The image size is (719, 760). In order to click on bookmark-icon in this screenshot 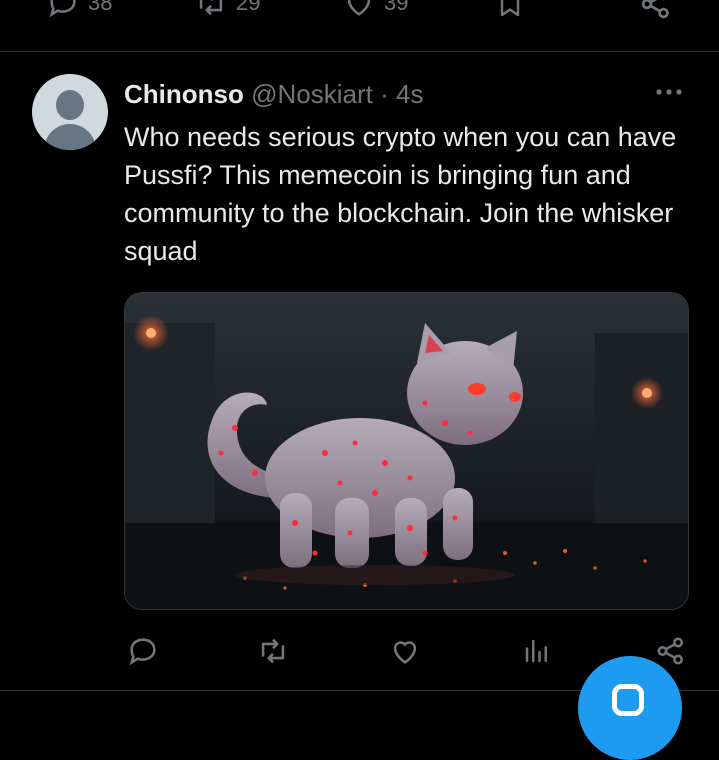, I will do `click(510, 10)`.